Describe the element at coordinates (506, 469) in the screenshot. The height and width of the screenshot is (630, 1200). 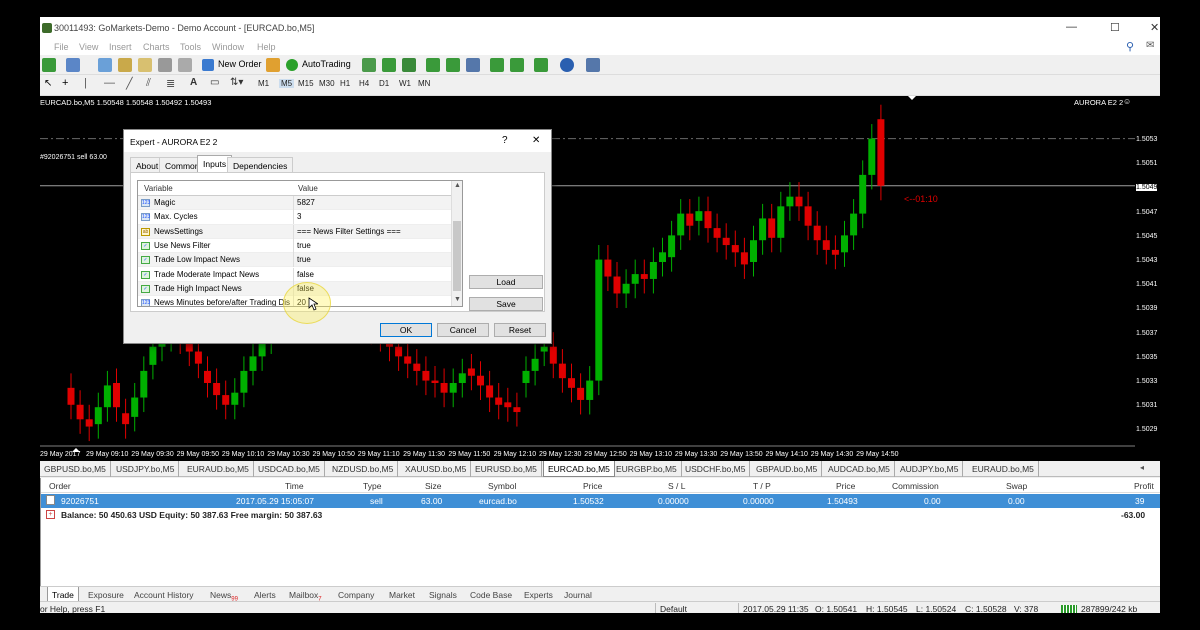
I see `symbol-tab: EURUSD.bo,M5` at that location.